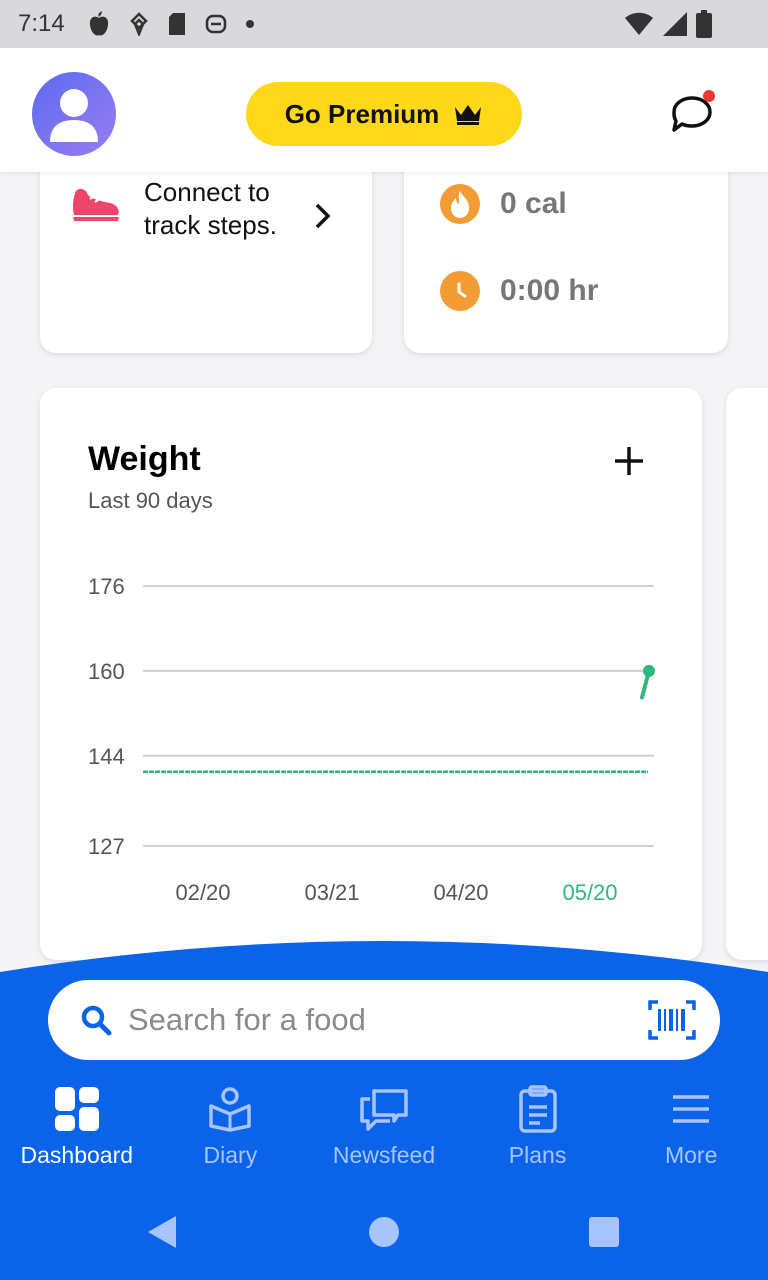  I want to click on nav-label-more: More, so click(691, 1155).